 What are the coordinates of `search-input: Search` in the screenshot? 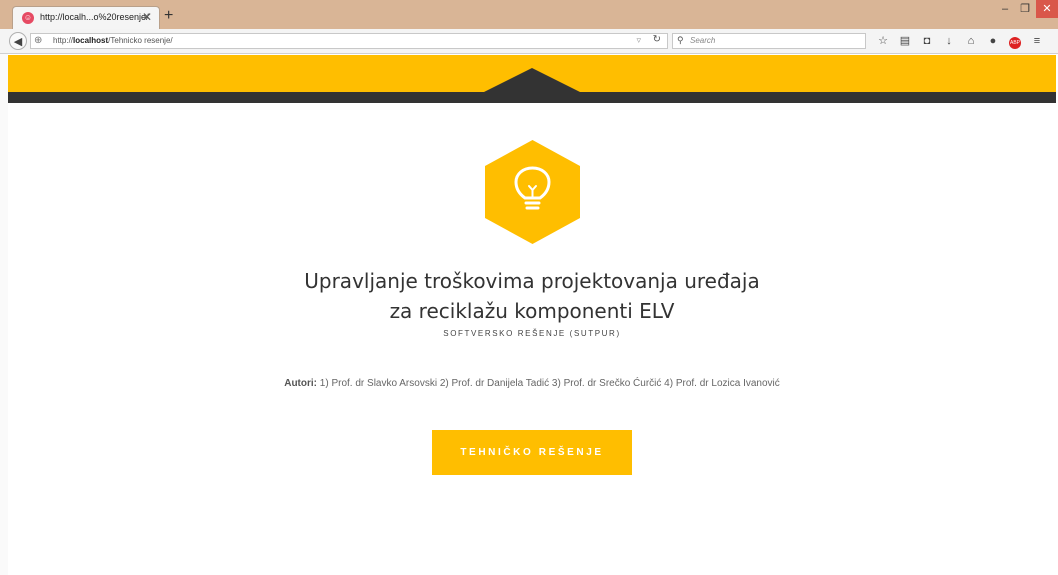 It's located at (702, 40).